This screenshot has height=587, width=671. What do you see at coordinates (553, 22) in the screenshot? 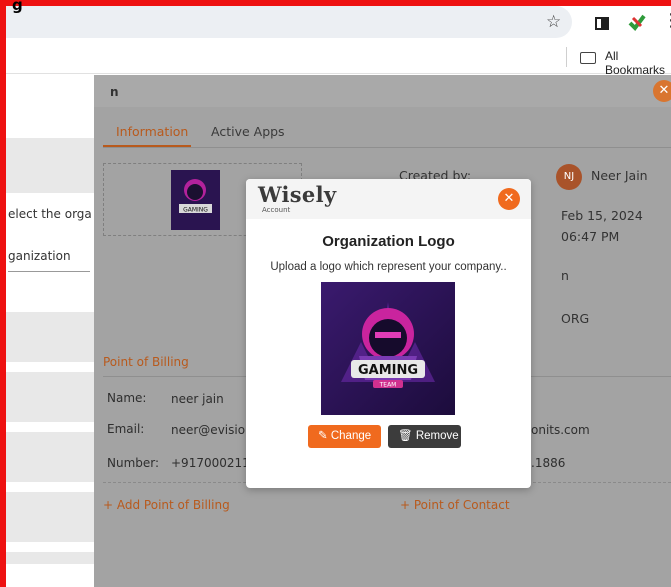
I see `bookmark-star-icon: ☆` at bounding box center [553, 22].